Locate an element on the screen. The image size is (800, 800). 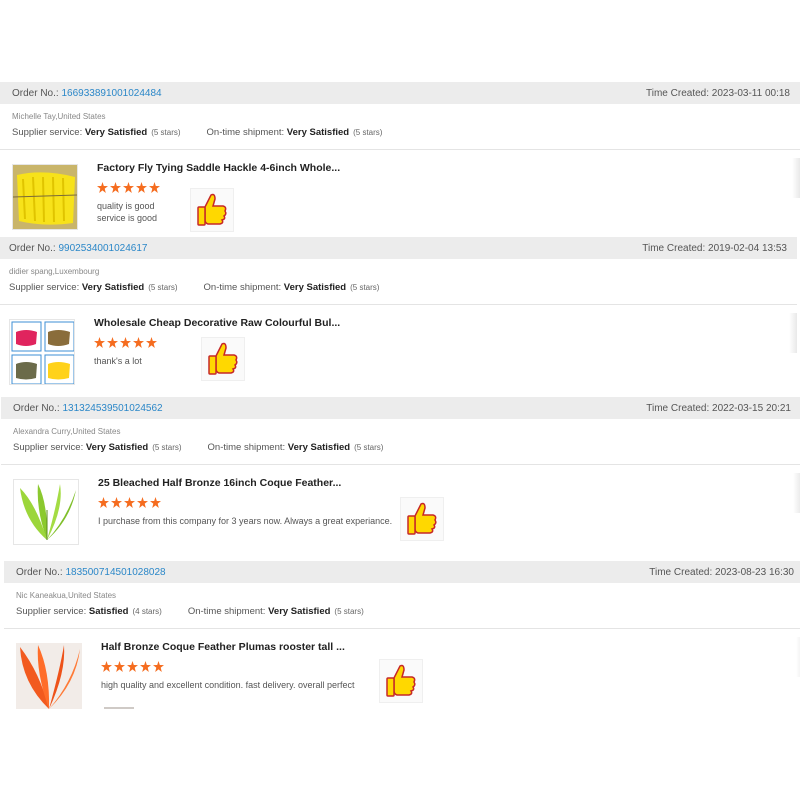
order-number-link: 9902534001024617 is located at coordinates (102, 248).